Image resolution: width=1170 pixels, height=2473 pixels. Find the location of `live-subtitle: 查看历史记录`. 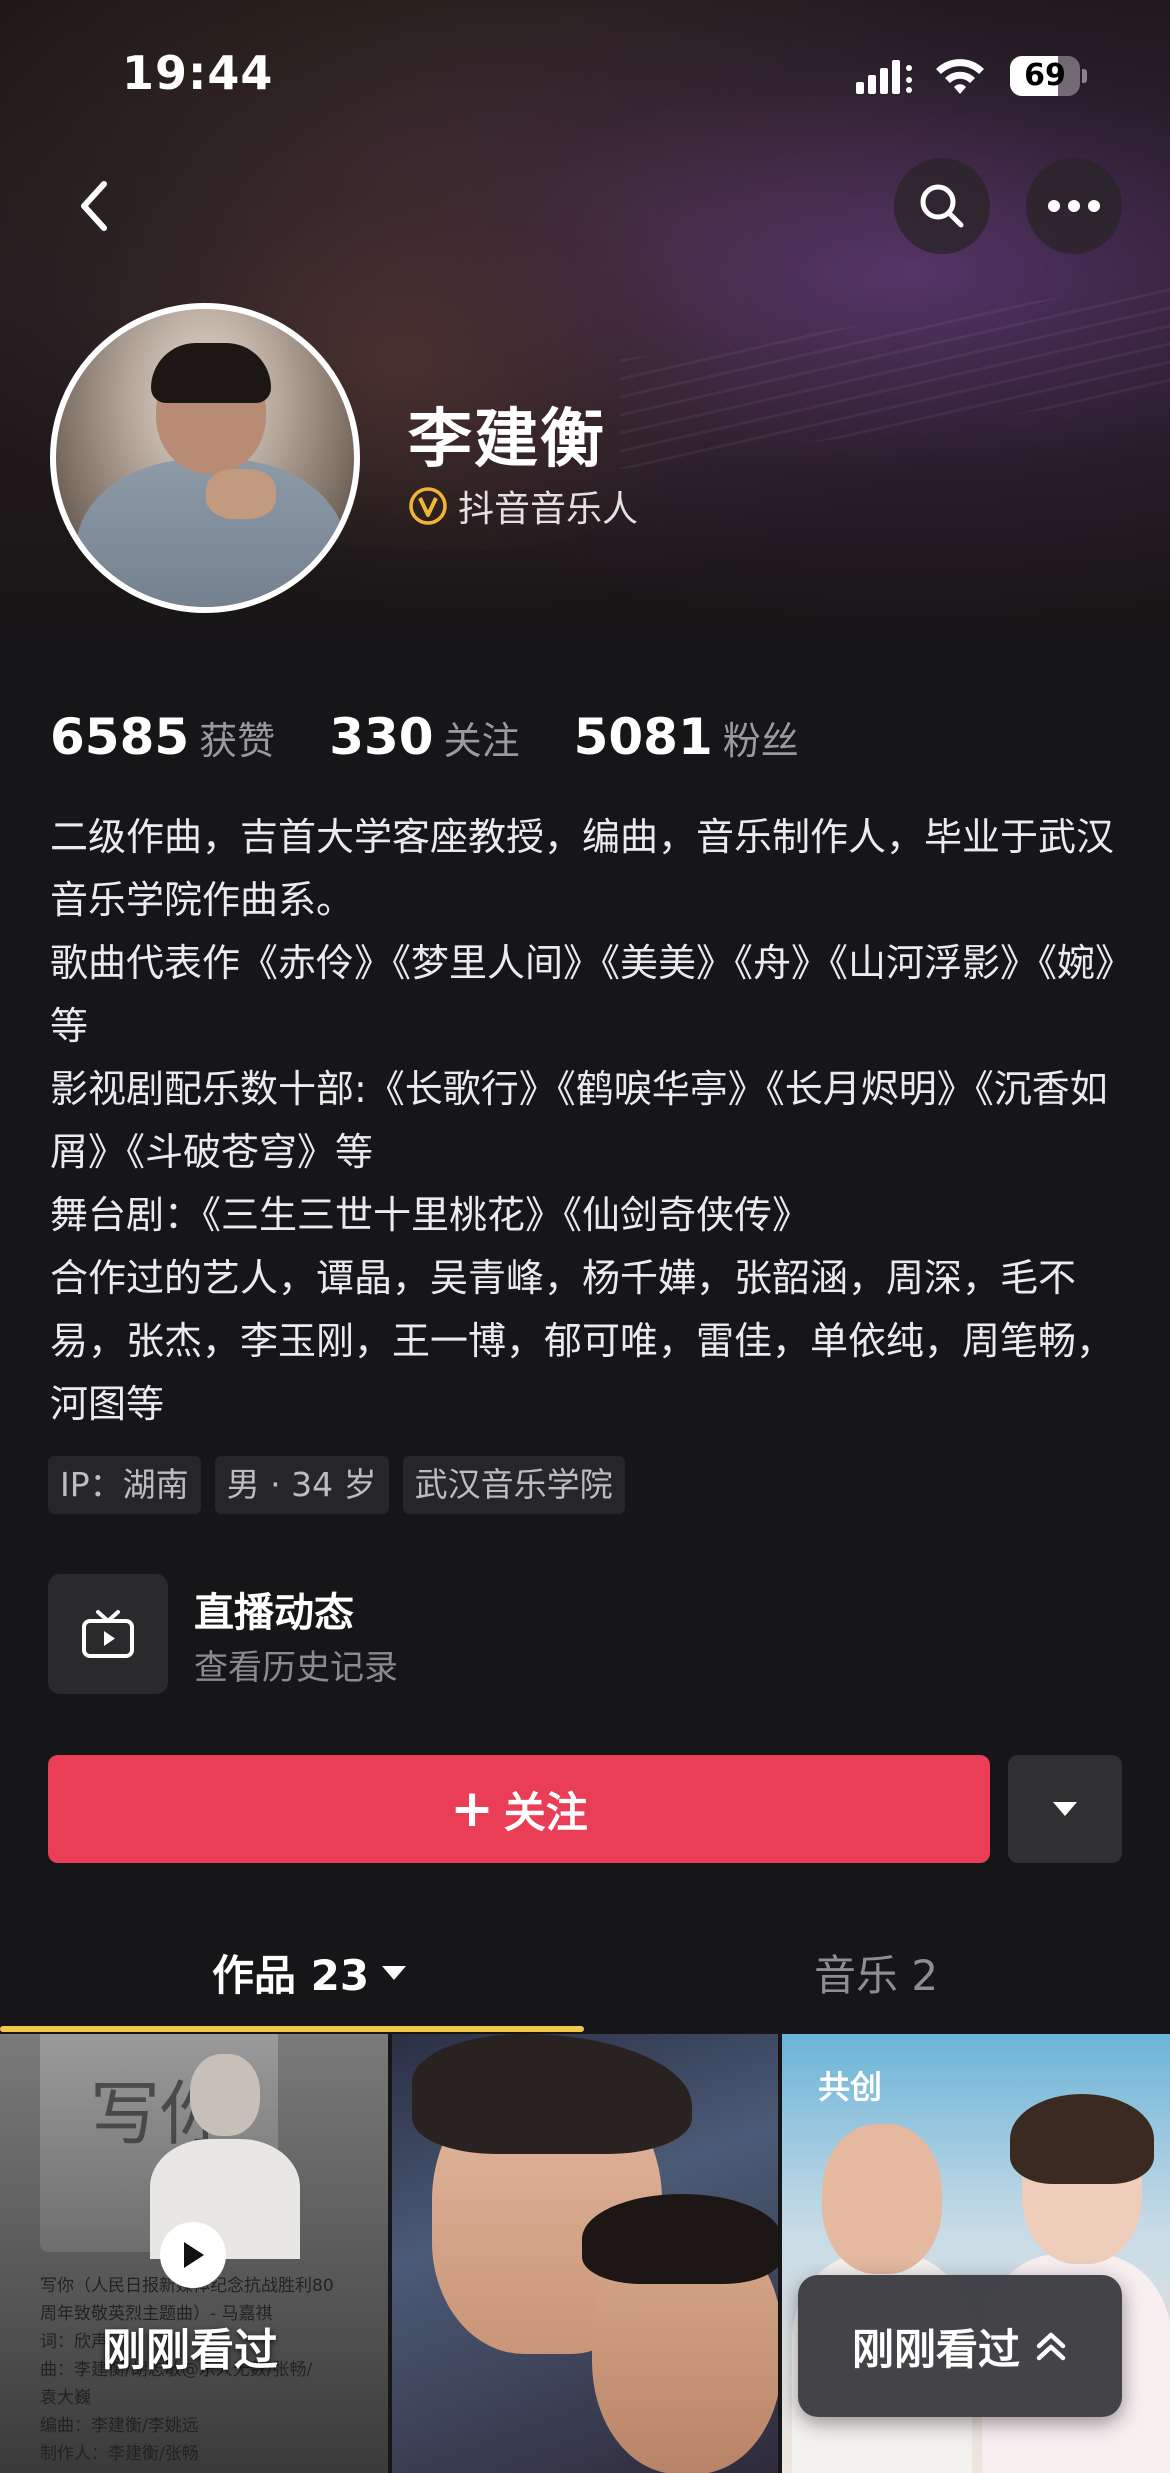

live-subtitle: 查看历史记录 is located at coordinates (296, 1668).